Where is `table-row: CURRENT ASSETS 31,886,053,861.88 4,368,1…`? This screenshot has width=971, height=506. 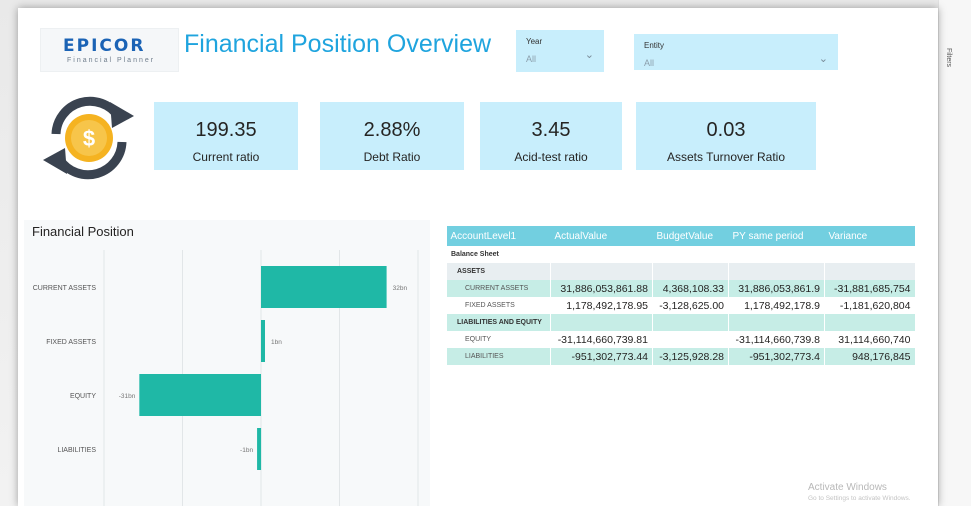
table-row: CURRENT ASSETS 31,886,053,861.88 4,368,1… is located at coordinates (680, 288).